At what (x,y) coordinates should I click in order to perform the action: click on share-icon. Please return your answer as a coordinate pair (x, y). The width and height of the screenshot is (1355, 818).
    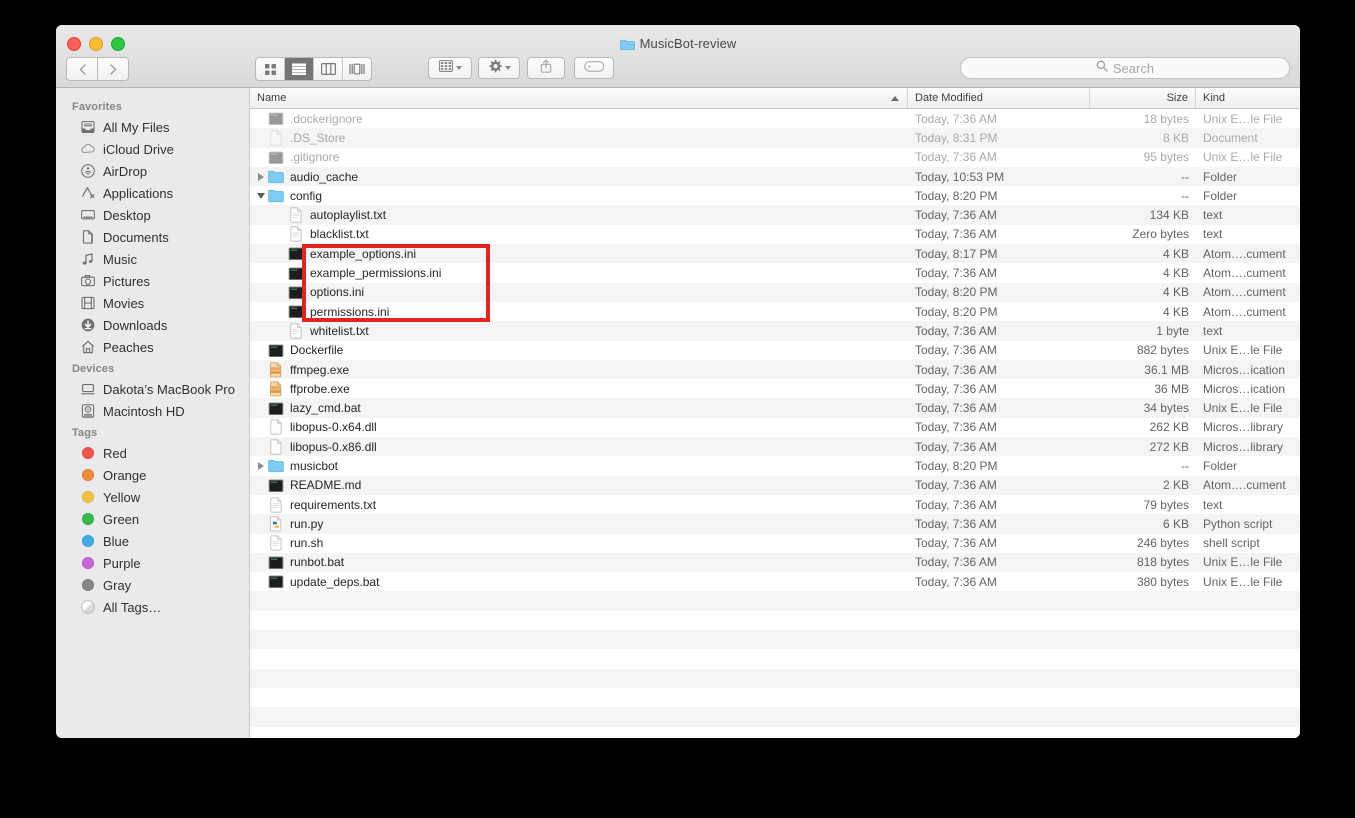
    Looking at the image, I should click on (546, 68).